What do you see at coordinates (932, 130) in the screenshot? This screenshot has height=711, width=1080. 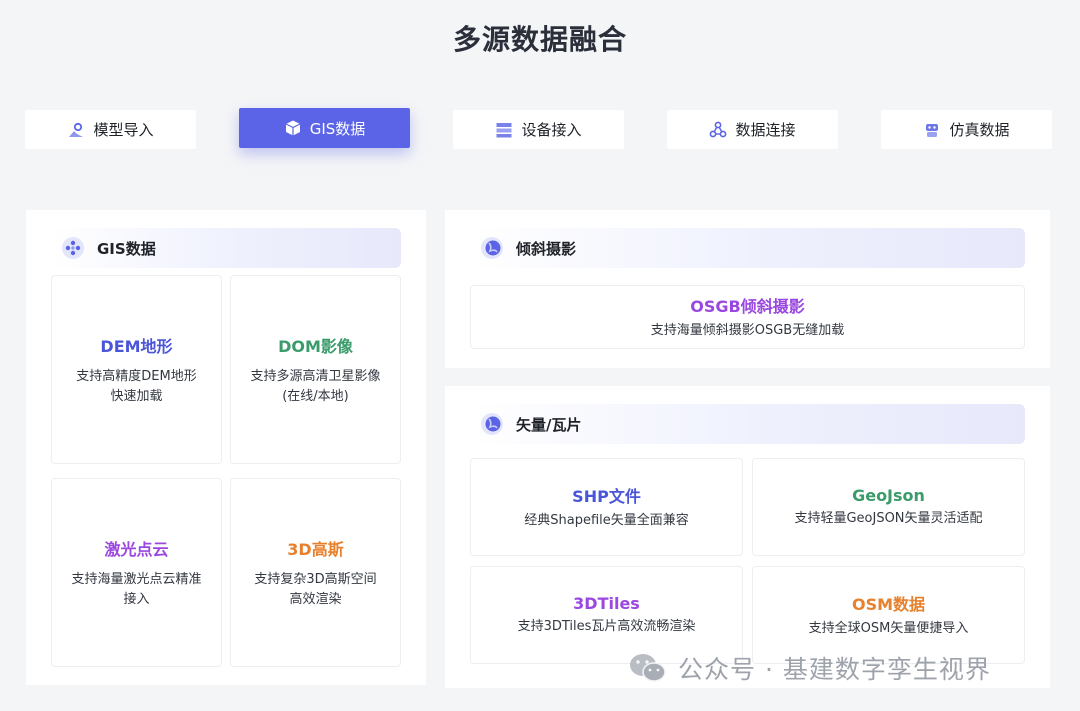 I see `robot-icon` at bounding box center [932, 130].